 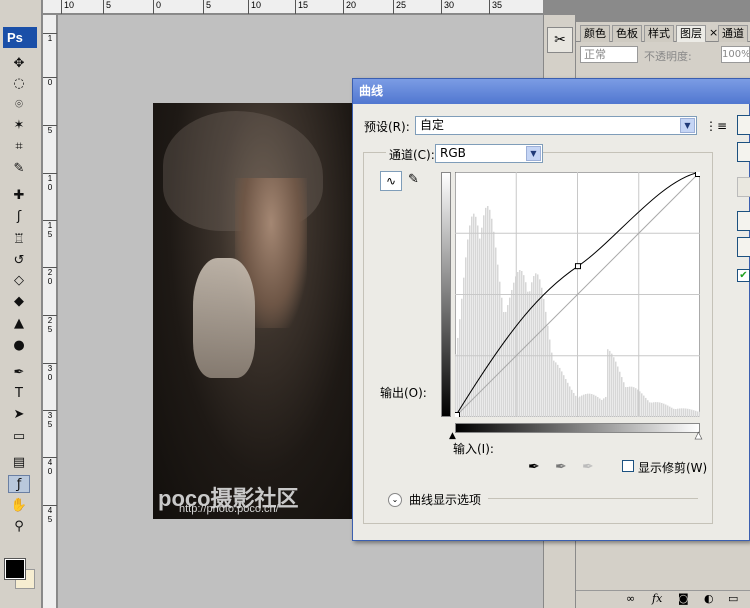 I want to click on mask-icon: ◙, so click(x=683, y=598).